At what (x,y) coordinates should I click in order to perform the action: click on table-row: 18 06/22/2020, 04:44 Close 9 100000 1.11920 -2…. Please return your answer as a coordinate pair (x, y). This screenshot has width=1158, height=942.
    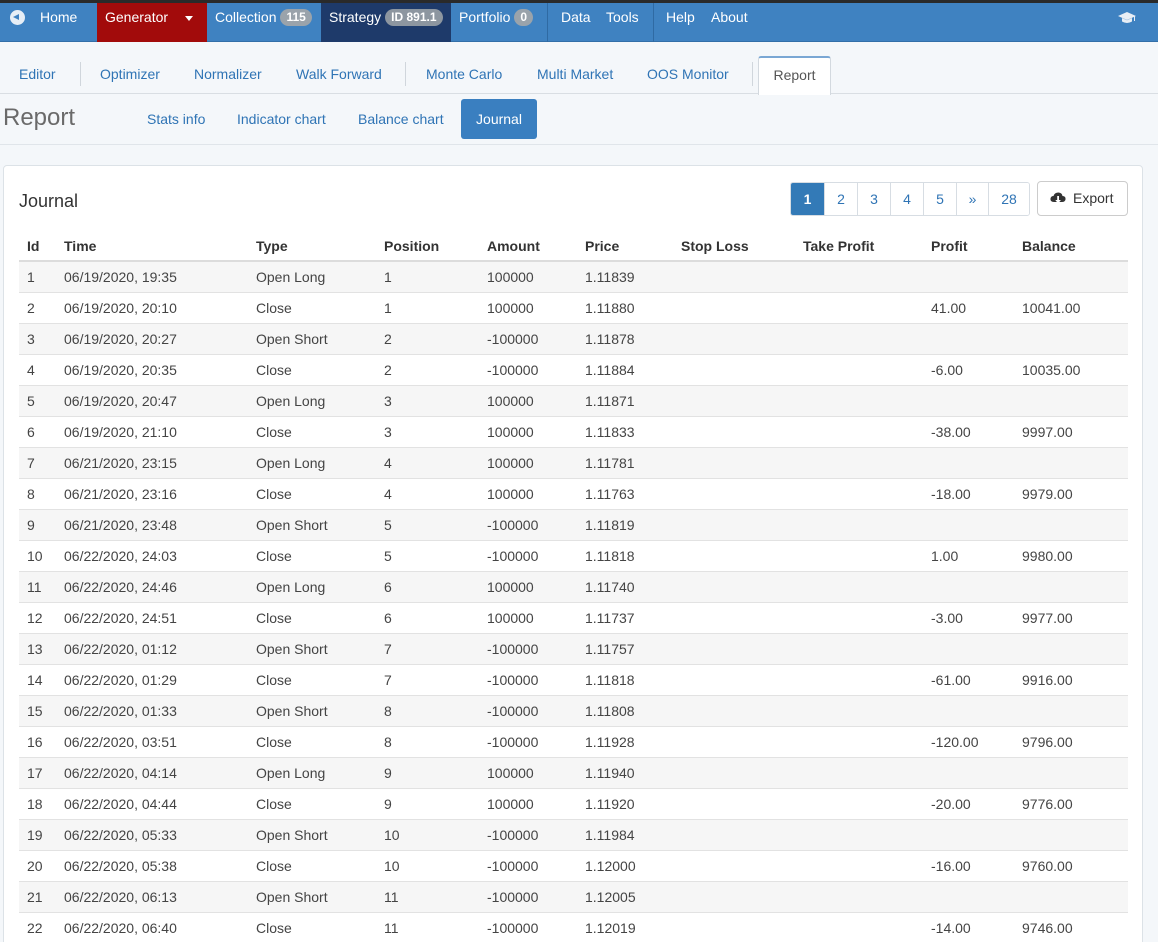
    Looking at the image, I should click on (573, 804).